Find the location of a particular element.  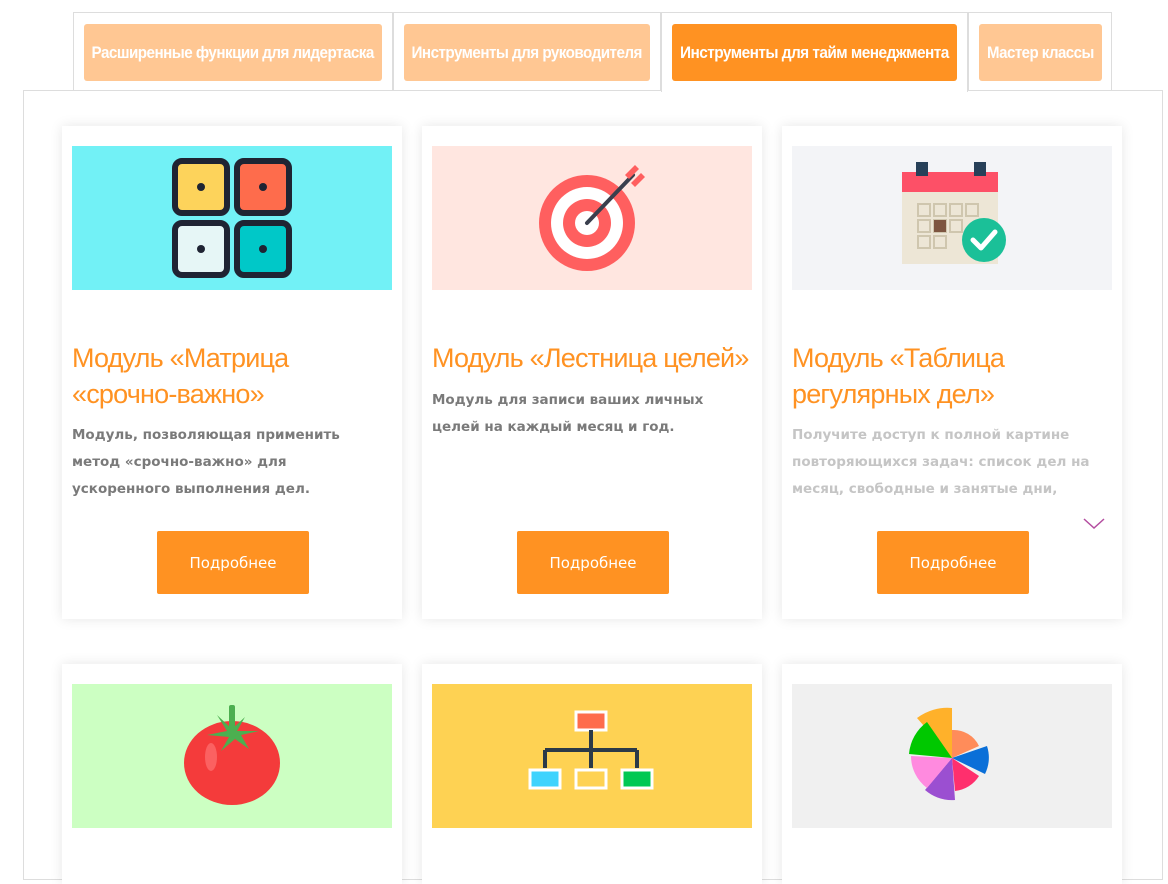

tab-time-management-tools: Инструменты для тайм менеджмента is located at coordinates (814, 52).